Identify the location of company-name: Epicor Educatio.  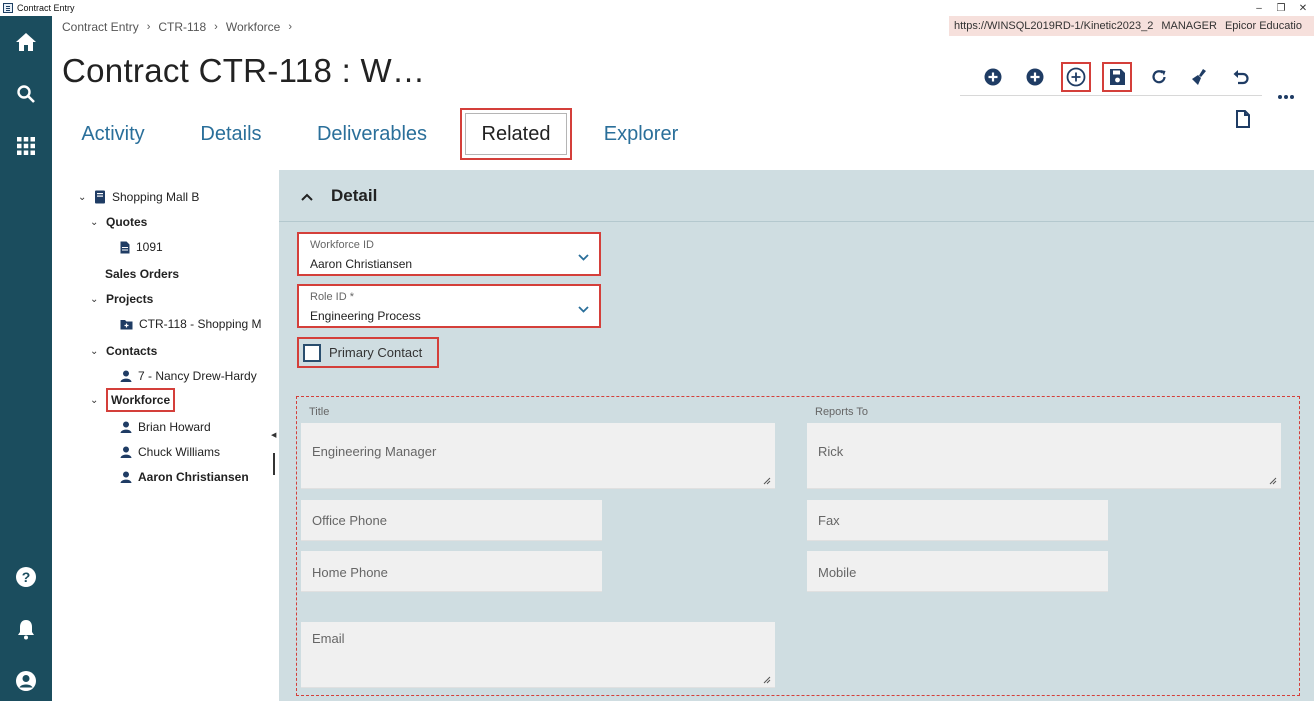
(1263, 26).